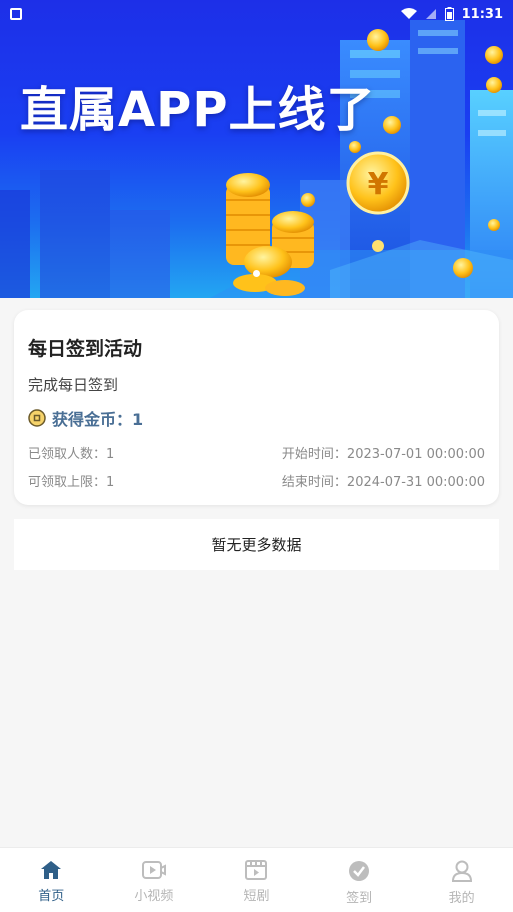  What do you see at coordinates (256, 896) in the screenshot?
I see `tab-label: 短剧` at bounding box center [256, 896].